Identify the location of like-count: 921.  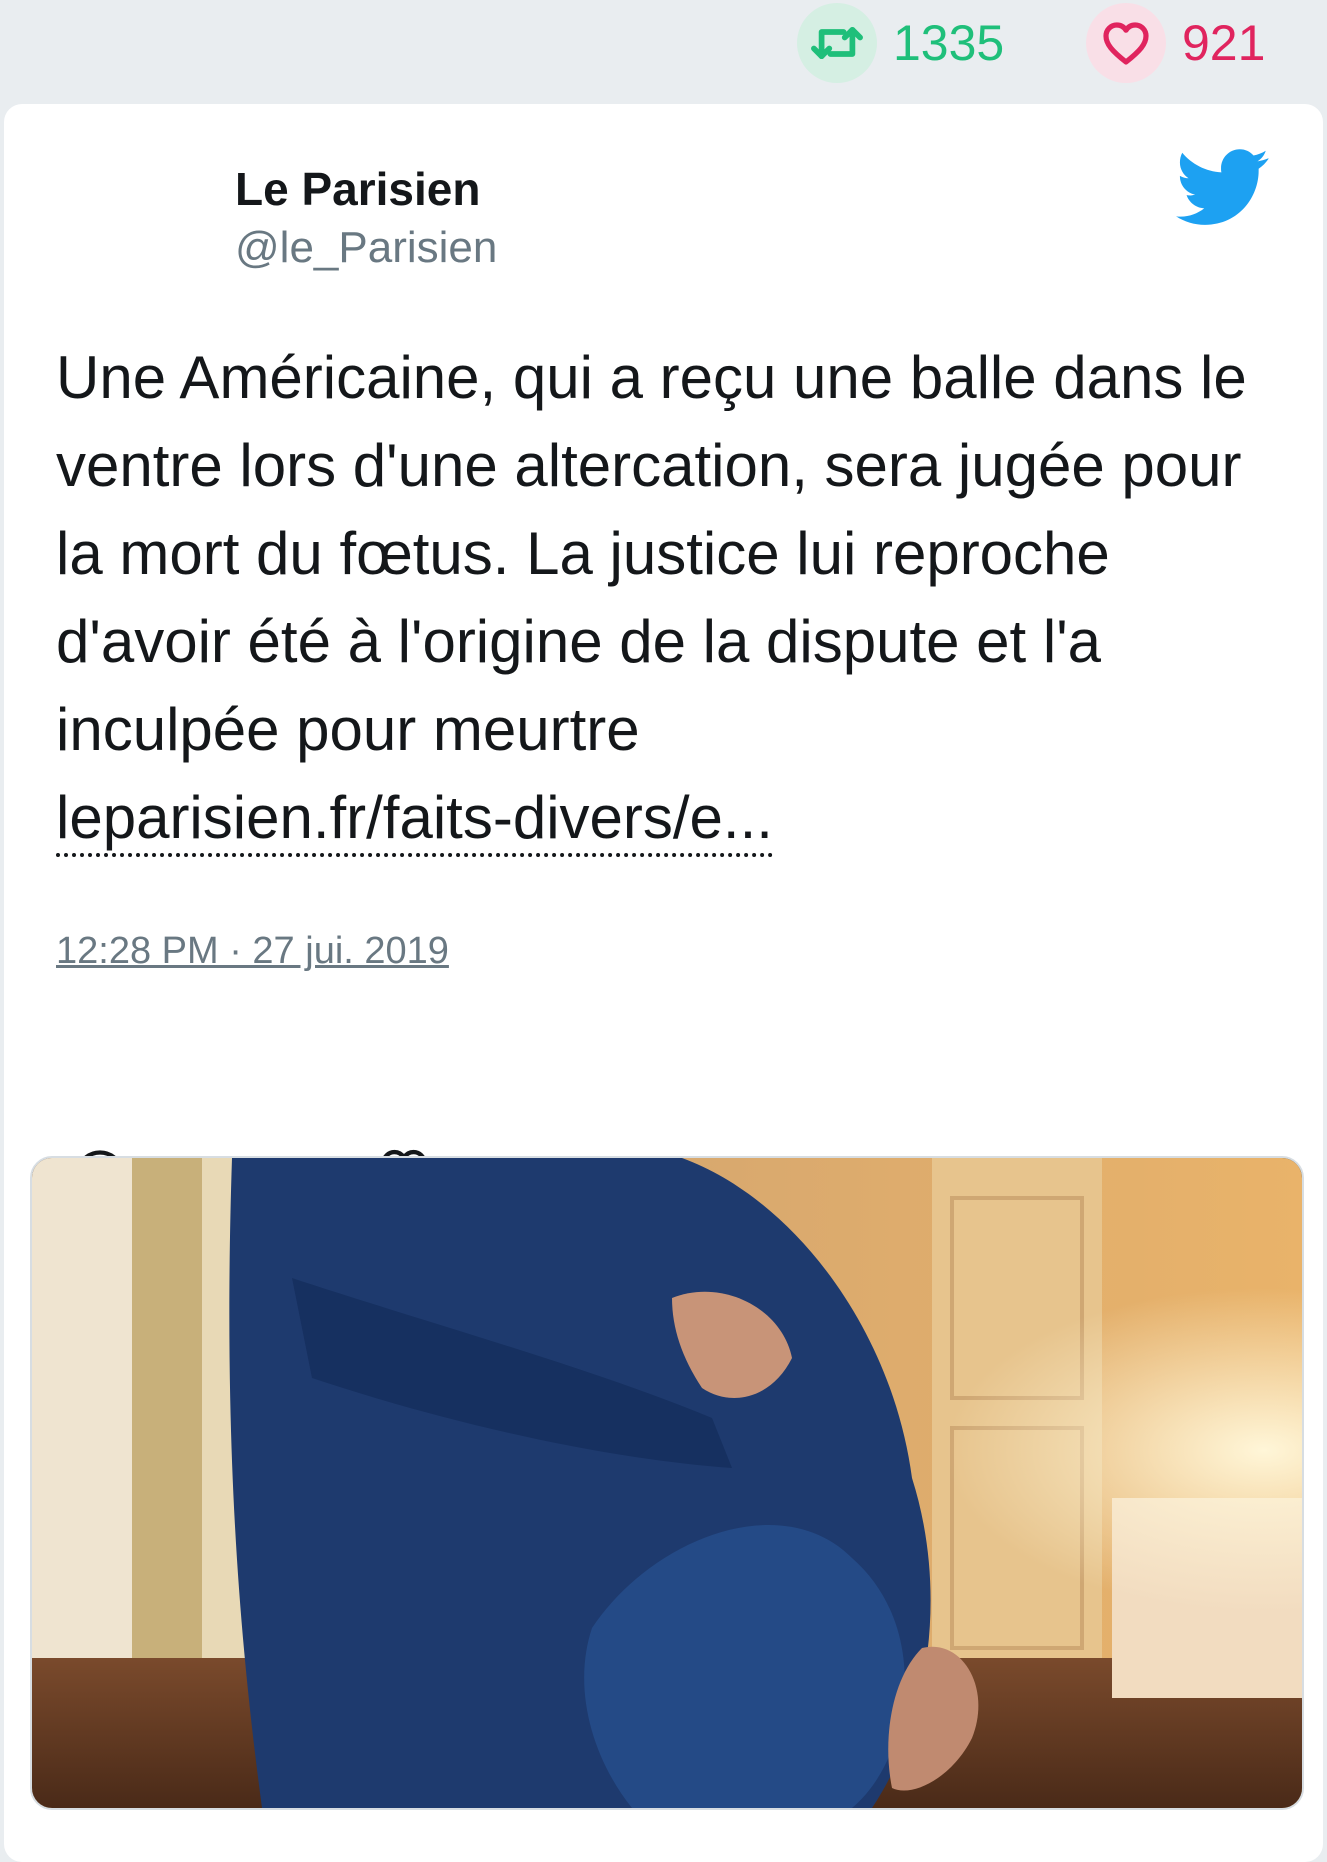
(1224, 43).